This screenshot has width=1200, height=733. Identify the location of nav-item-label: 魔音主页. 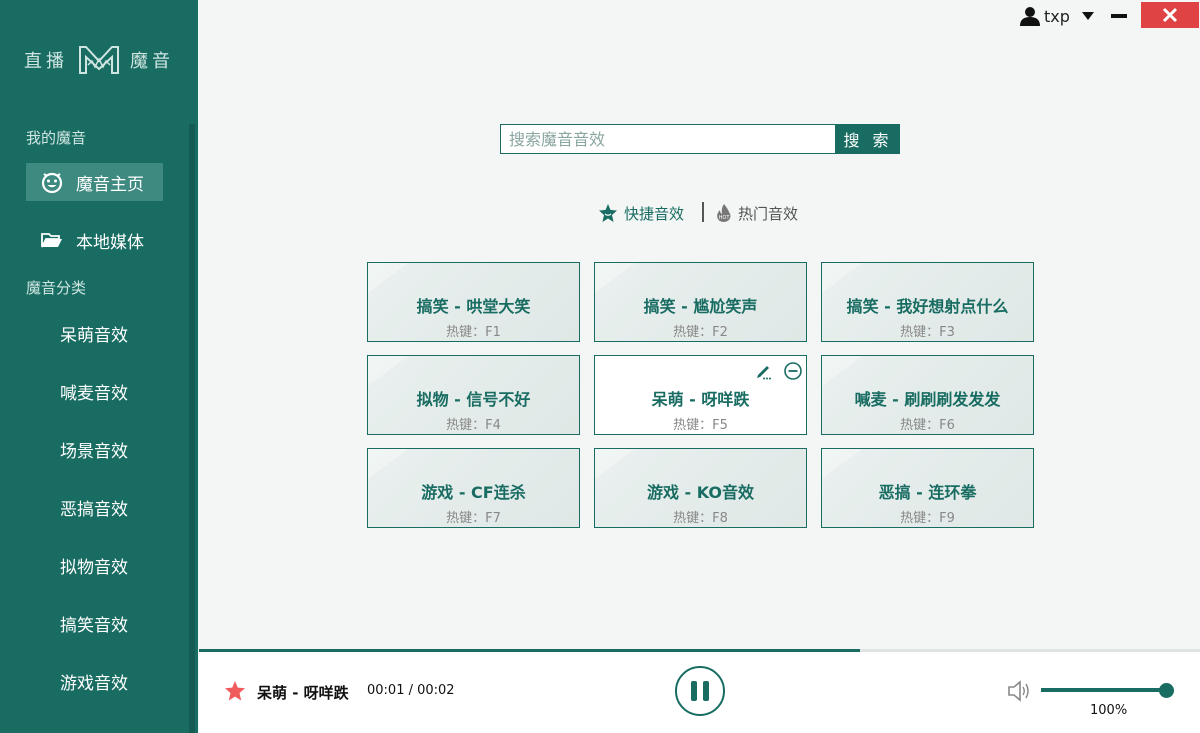
(110, 184).